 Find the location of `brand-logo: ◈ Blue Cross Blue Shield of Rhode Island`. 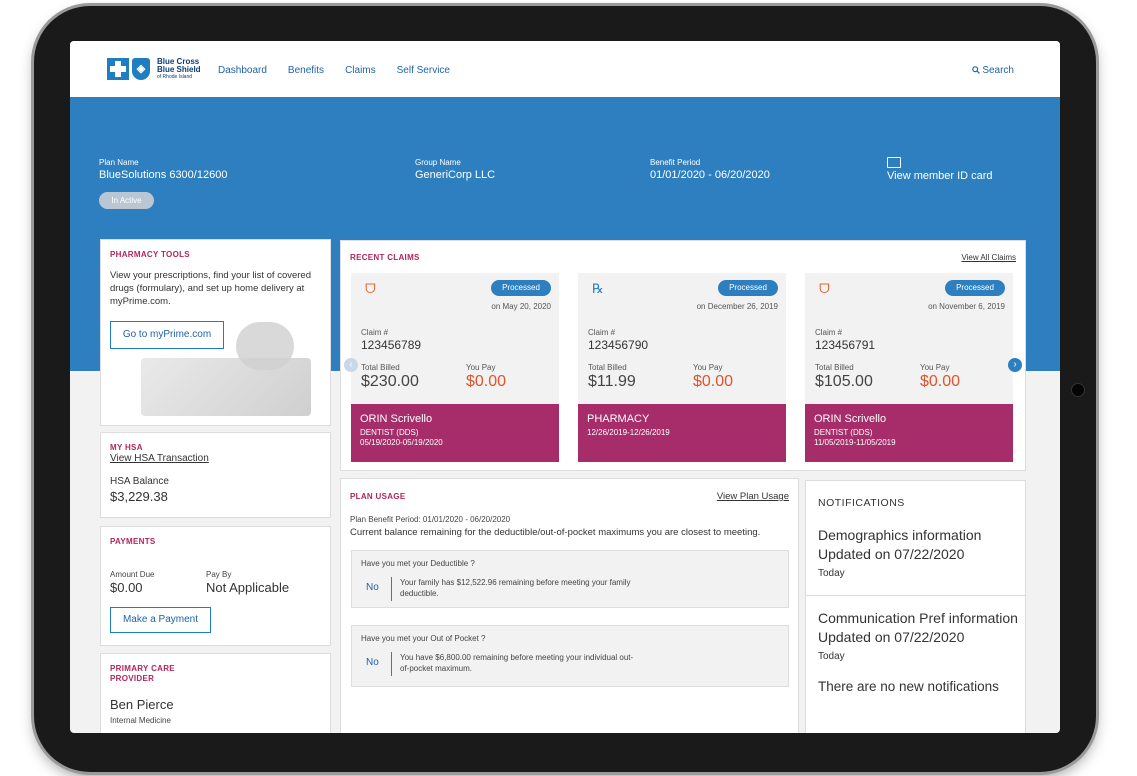

brand-logo: ◈ Blue Cross Blue Shield of Rhode Island is located at coordinates (154, 69).